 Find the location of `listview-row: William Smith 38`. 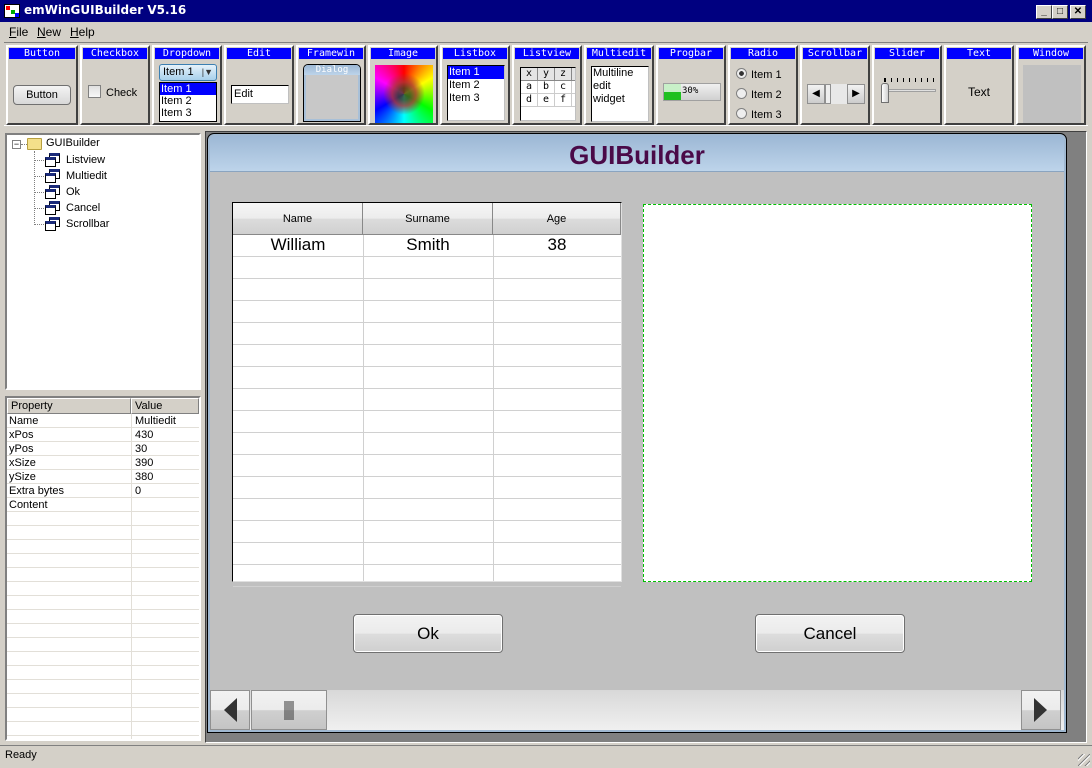

listview-row: William Smith 38 is located at coordinates (427, 246).